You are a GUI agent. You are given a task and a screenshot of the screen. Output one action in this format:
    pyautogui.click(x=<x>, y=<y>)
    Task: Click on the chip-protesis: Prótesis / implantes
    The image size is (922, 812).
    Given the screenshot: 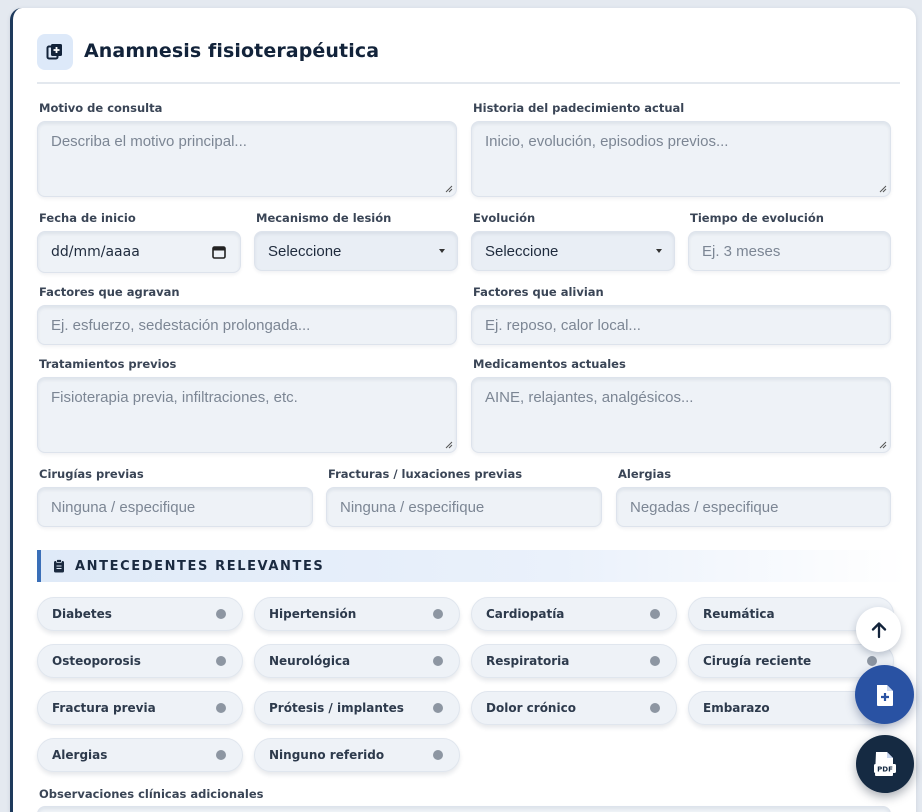 What is the action you would take?
    pyautogui.click(x=357, y=708)
    